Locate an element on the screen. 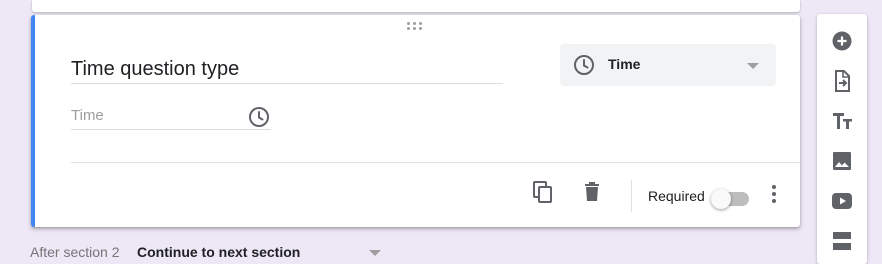 The height and width of the screenshot is (264, 882). time-placeholder: Time is located at coordinates (87, 115).